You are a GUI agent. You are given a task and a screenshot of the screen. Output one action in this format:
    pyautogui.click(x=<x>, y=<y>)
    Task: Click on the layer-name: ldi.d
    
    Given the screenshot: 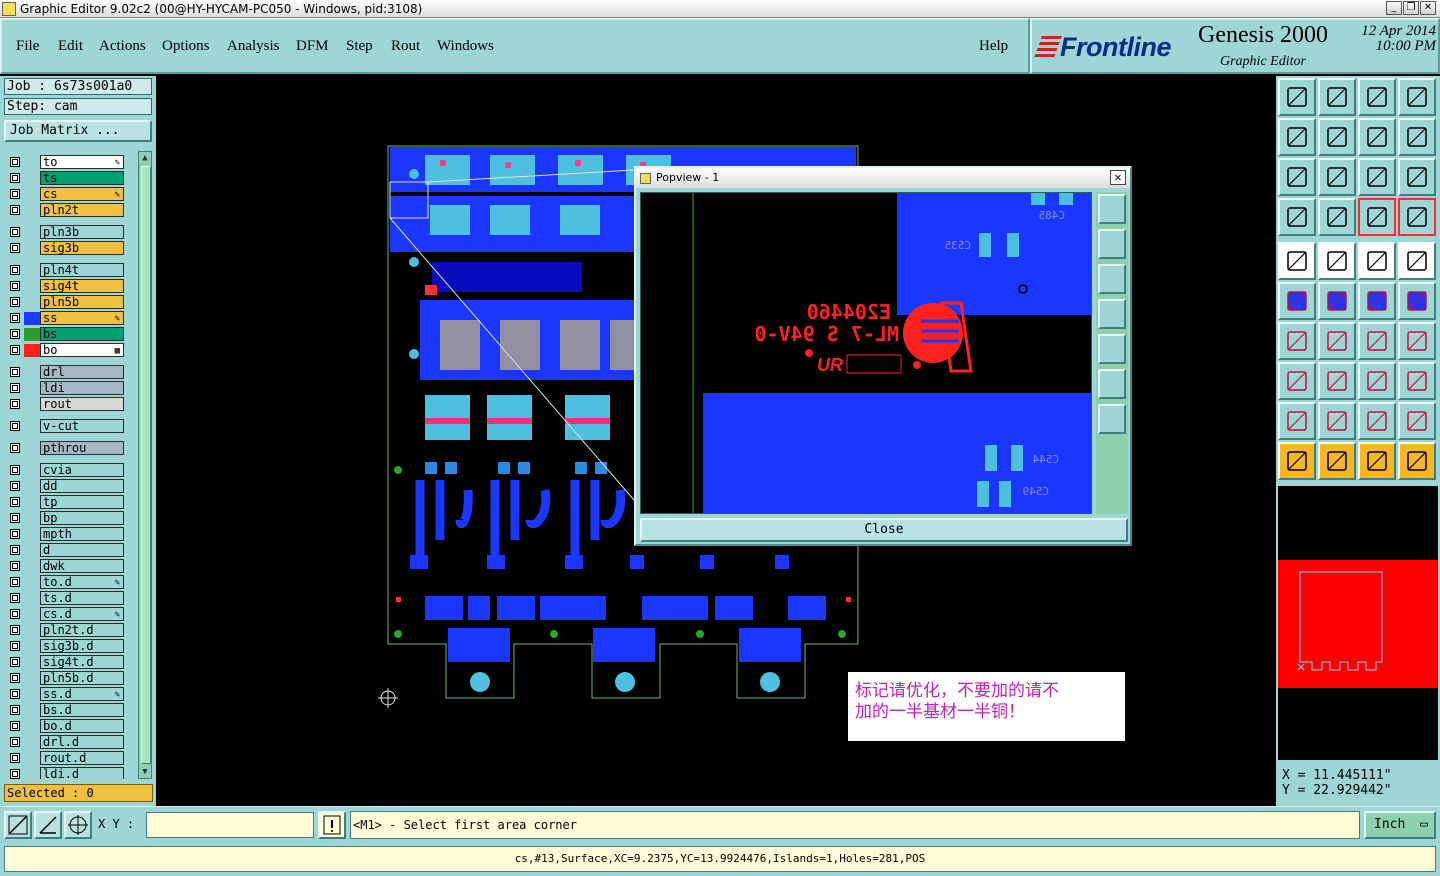 What is the action you would take?
    pyautogui.click(x=82, y=773)
    